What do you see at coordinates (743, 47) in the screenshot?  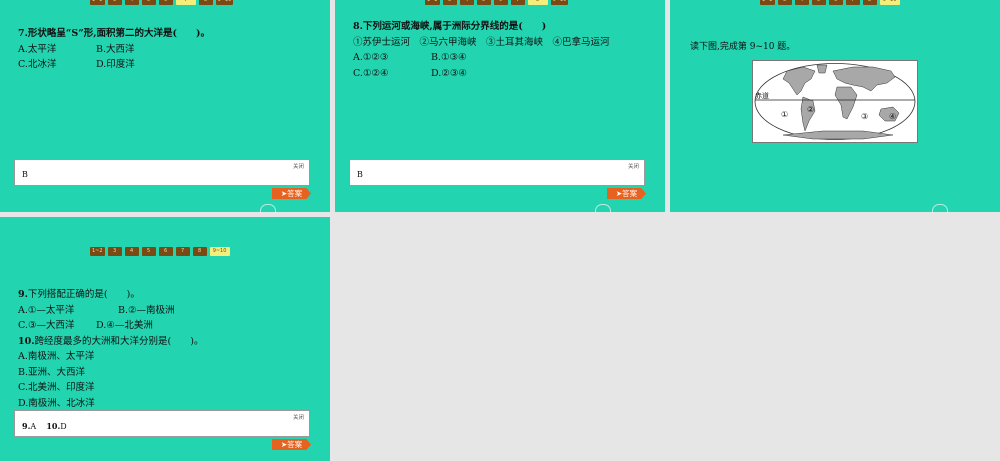 I see `map-intro-text: 读下图,完成第 9~10 题。` at bounding box center [743, 47].